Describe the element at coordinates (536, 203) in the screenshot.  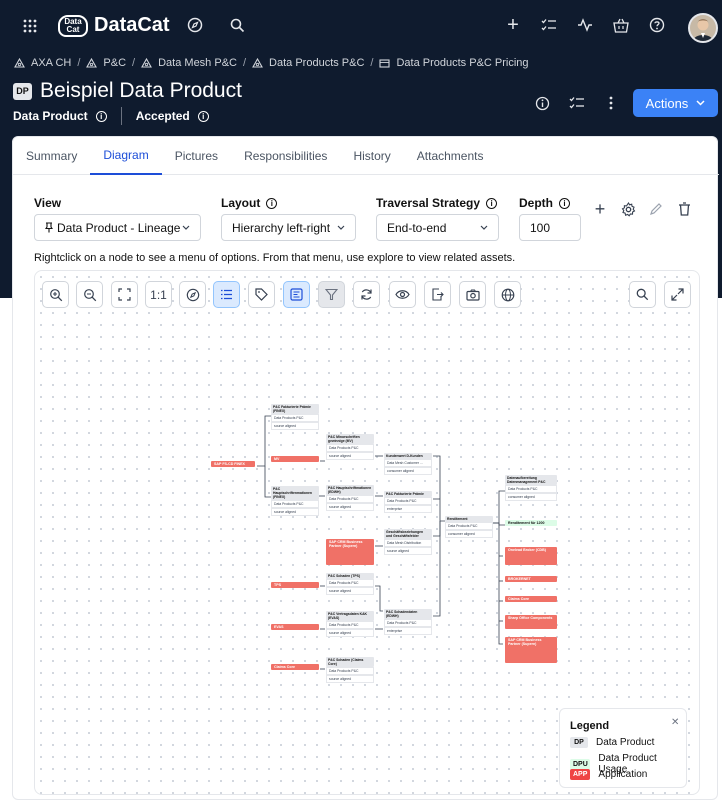
I see `depth-label-text: Depth` at that location.